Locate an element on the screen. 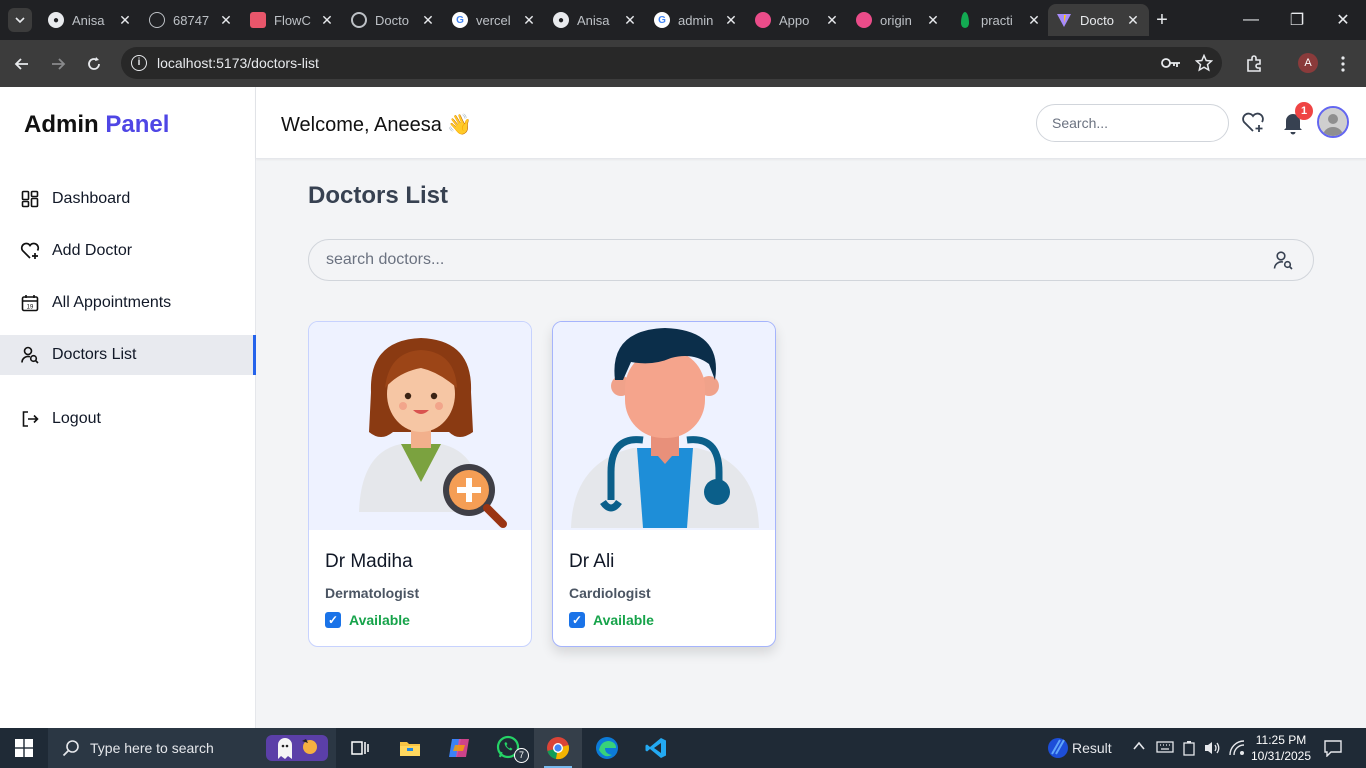 The width and height of the screenshot is (1366, 768). address-bar: i localhost:5173/doctors-list is located at coordinates (671, 63).